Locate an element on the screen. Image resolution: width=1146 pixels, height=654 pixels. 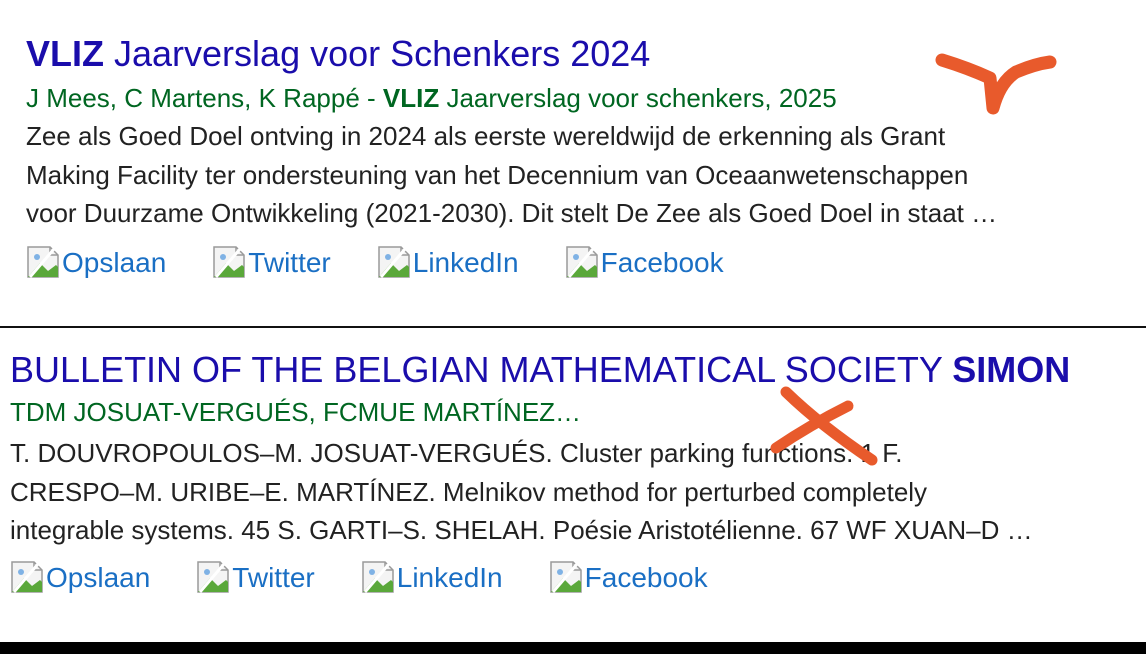
source-text: Jaarverslag voor schenkers, 2025 is located at coordinates (638, 98).